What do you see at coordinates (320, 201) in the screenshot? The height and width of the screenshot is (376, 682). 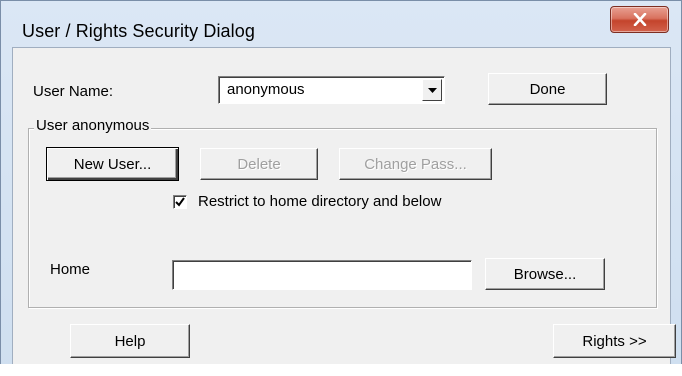 I see `restrict-label: Restrict to home directory and below` at bounding box center [320, 201].